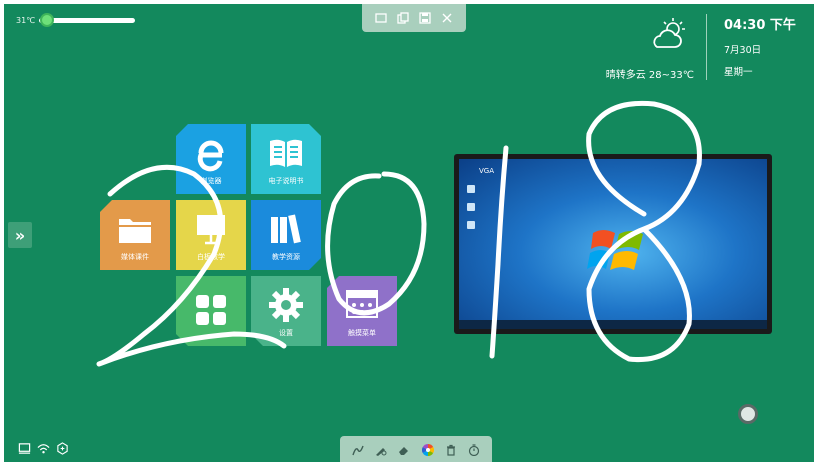 The image size is (819, 465). I want to click on app-grid-icon, so click(211, 310).